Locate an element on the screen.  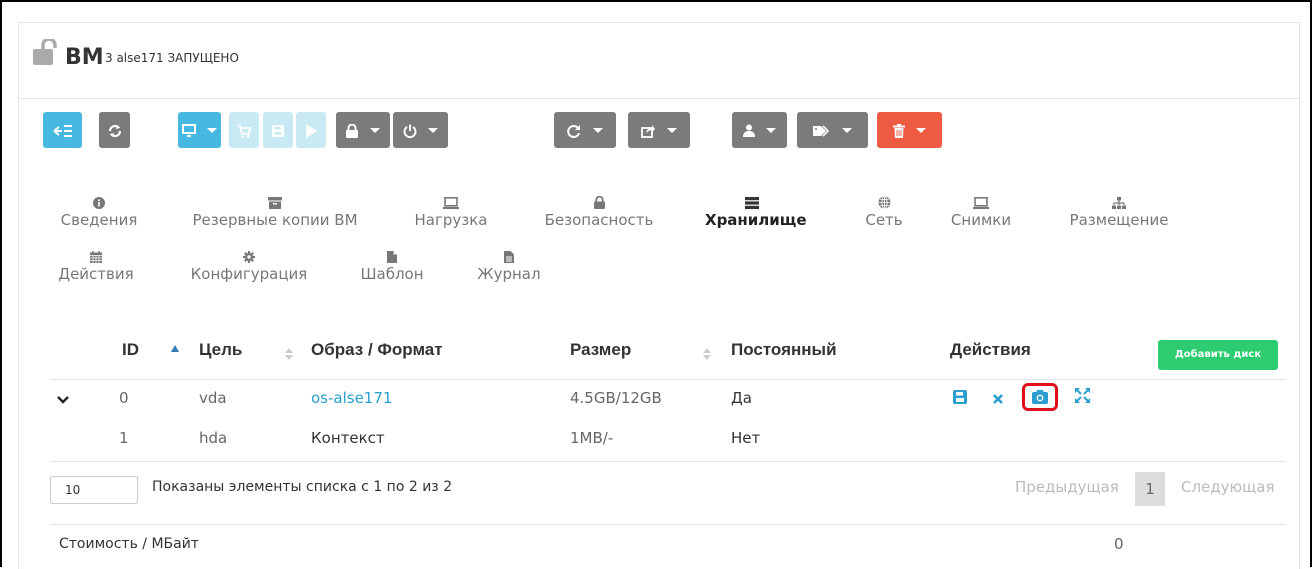
detach-x-icon is located at coordinates (1001, 399).